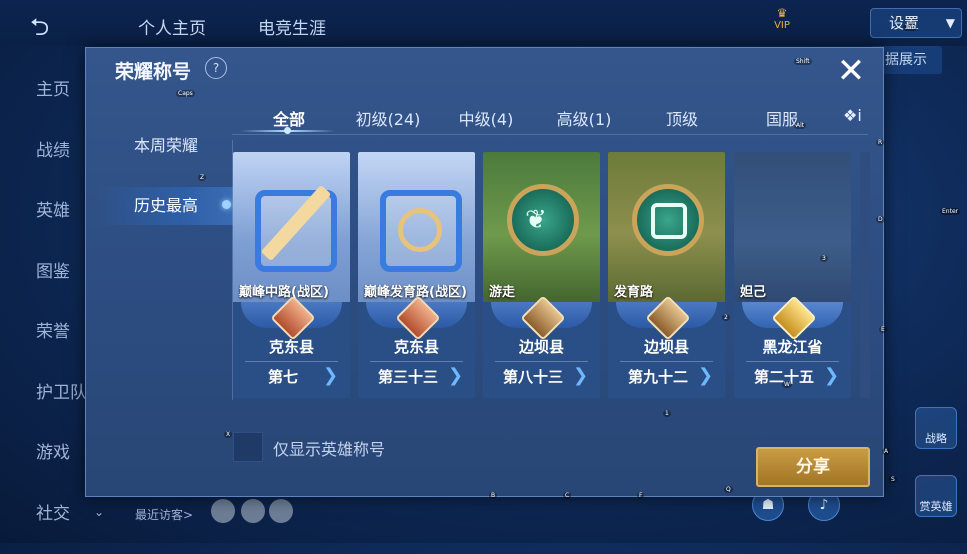  I want to click on active-indicator, so click(226, 204).